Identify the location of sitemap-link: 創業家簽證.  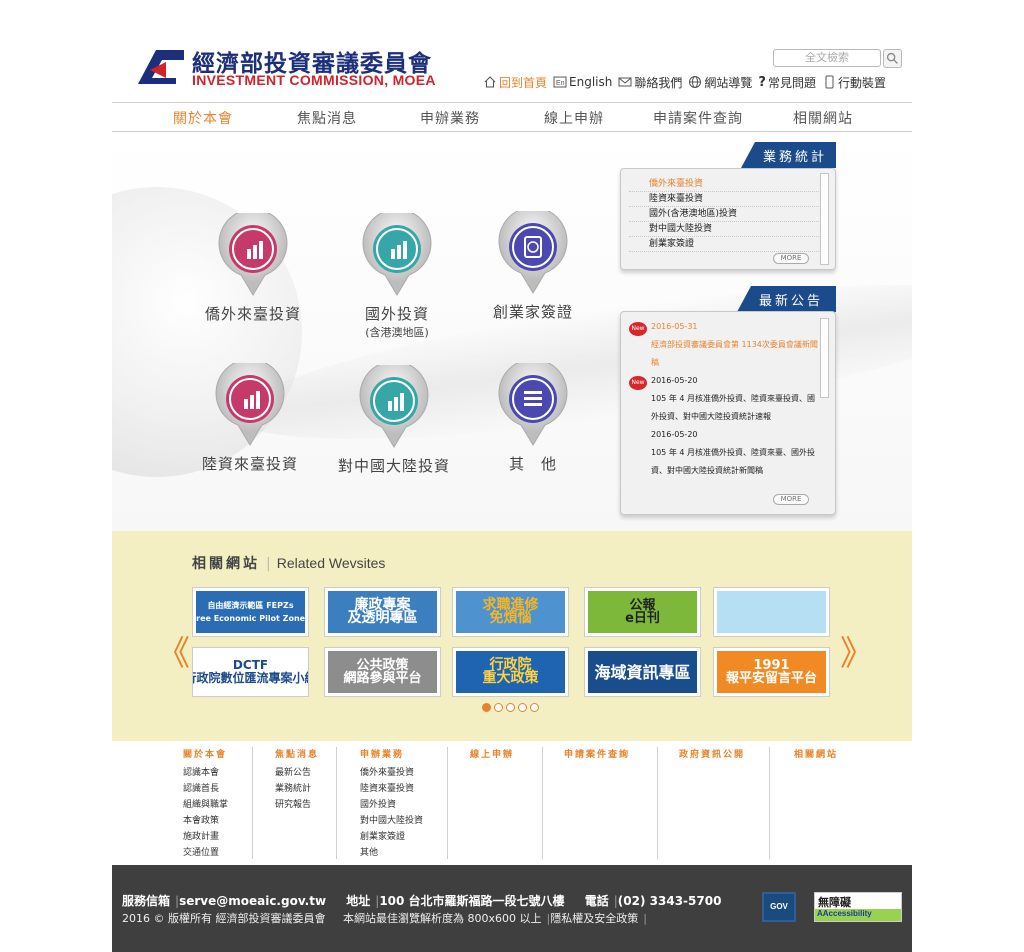
(391, 837).